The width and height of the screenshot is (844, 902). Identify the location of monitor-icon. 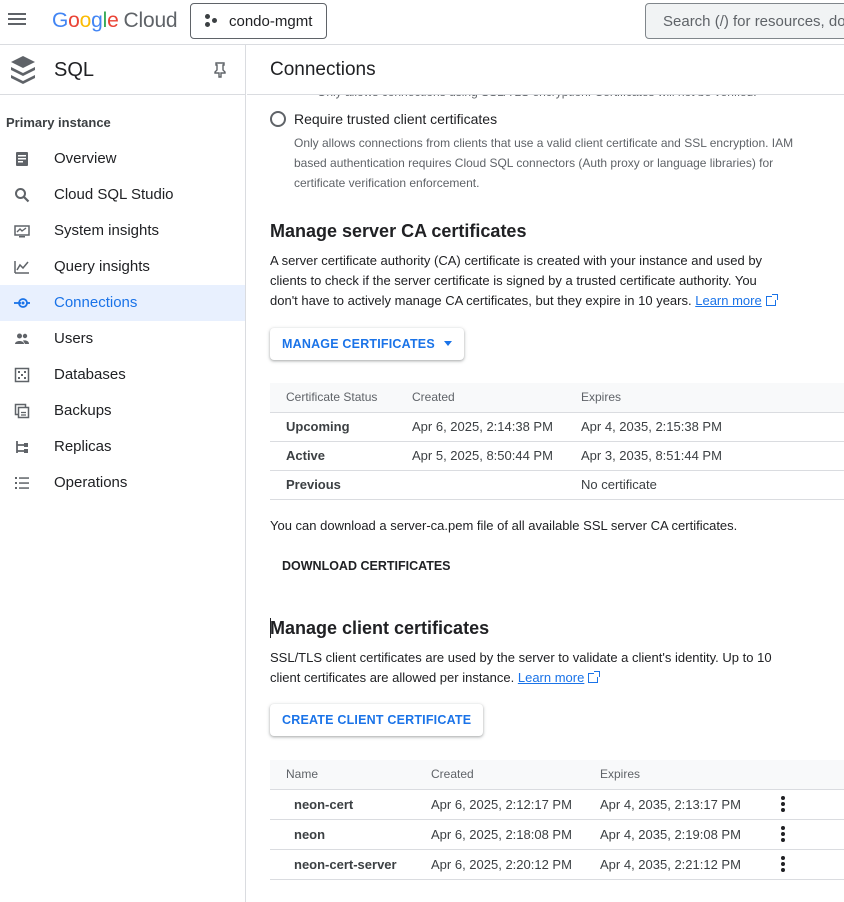
(22, 231).